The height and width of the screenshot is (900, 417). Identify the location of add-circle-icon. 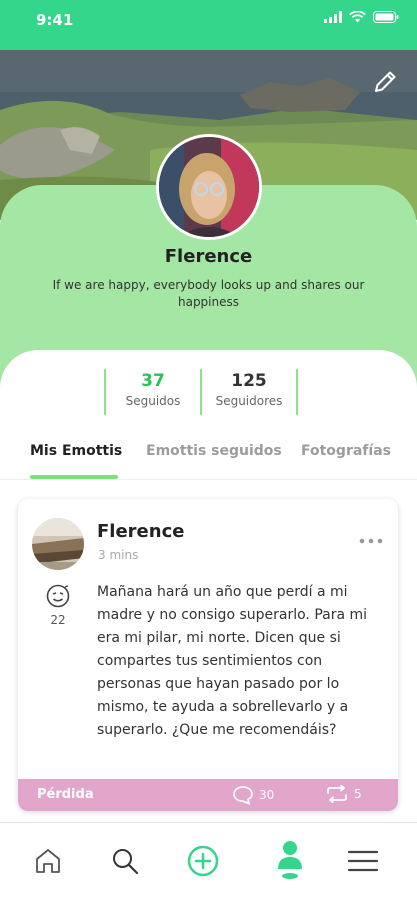
(203, 861).